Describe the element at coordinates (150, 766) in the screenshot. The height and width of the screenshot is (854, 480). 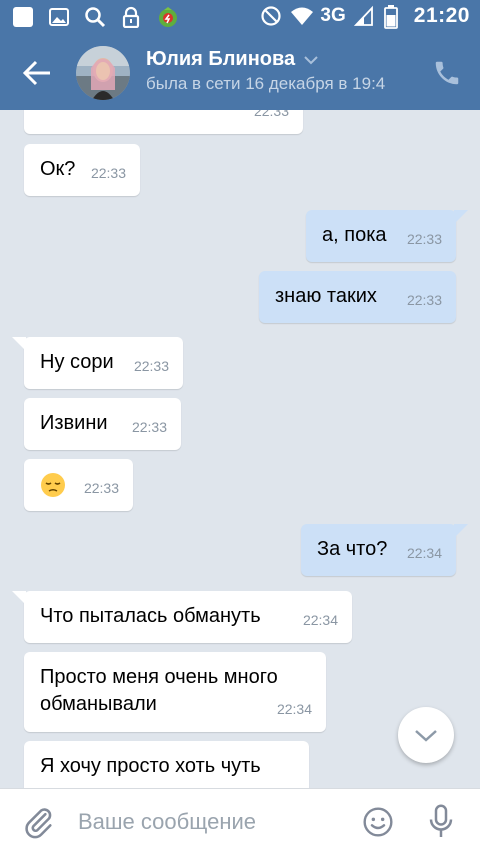
I see `message-text: Я хочу просто хоть чуть` at that location.